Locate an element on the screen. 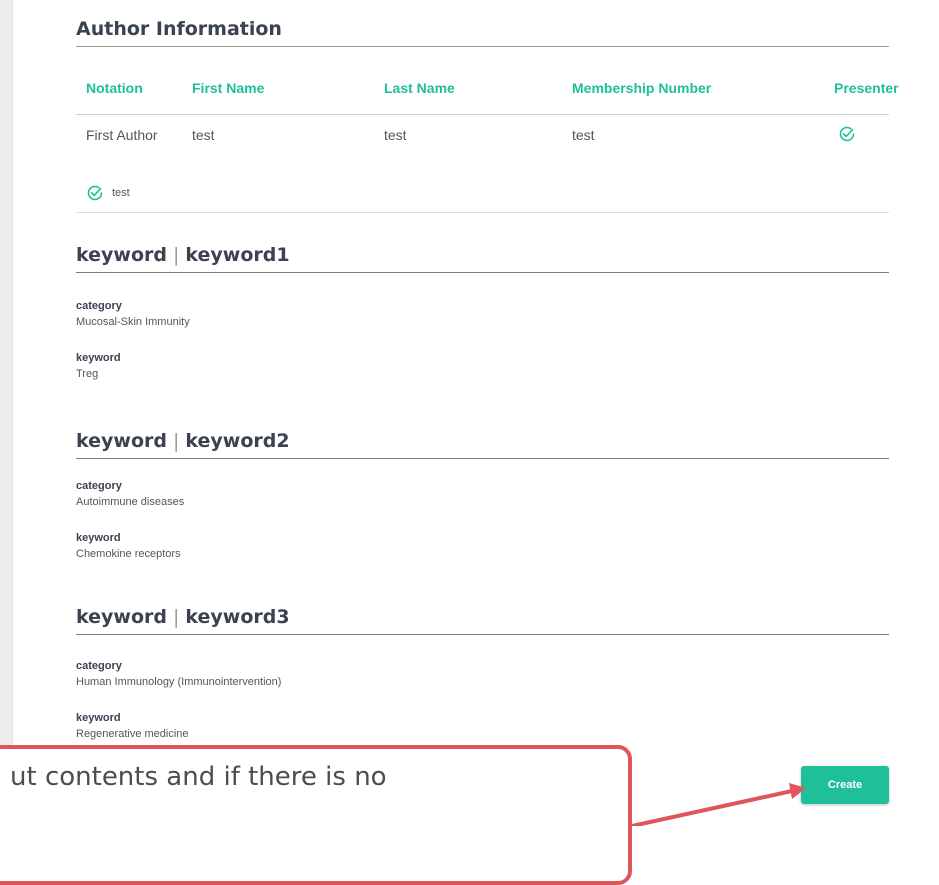 The width and height of the screenshot is (939, 885). cell-membership-number: test is located at coordinates (583, 135).